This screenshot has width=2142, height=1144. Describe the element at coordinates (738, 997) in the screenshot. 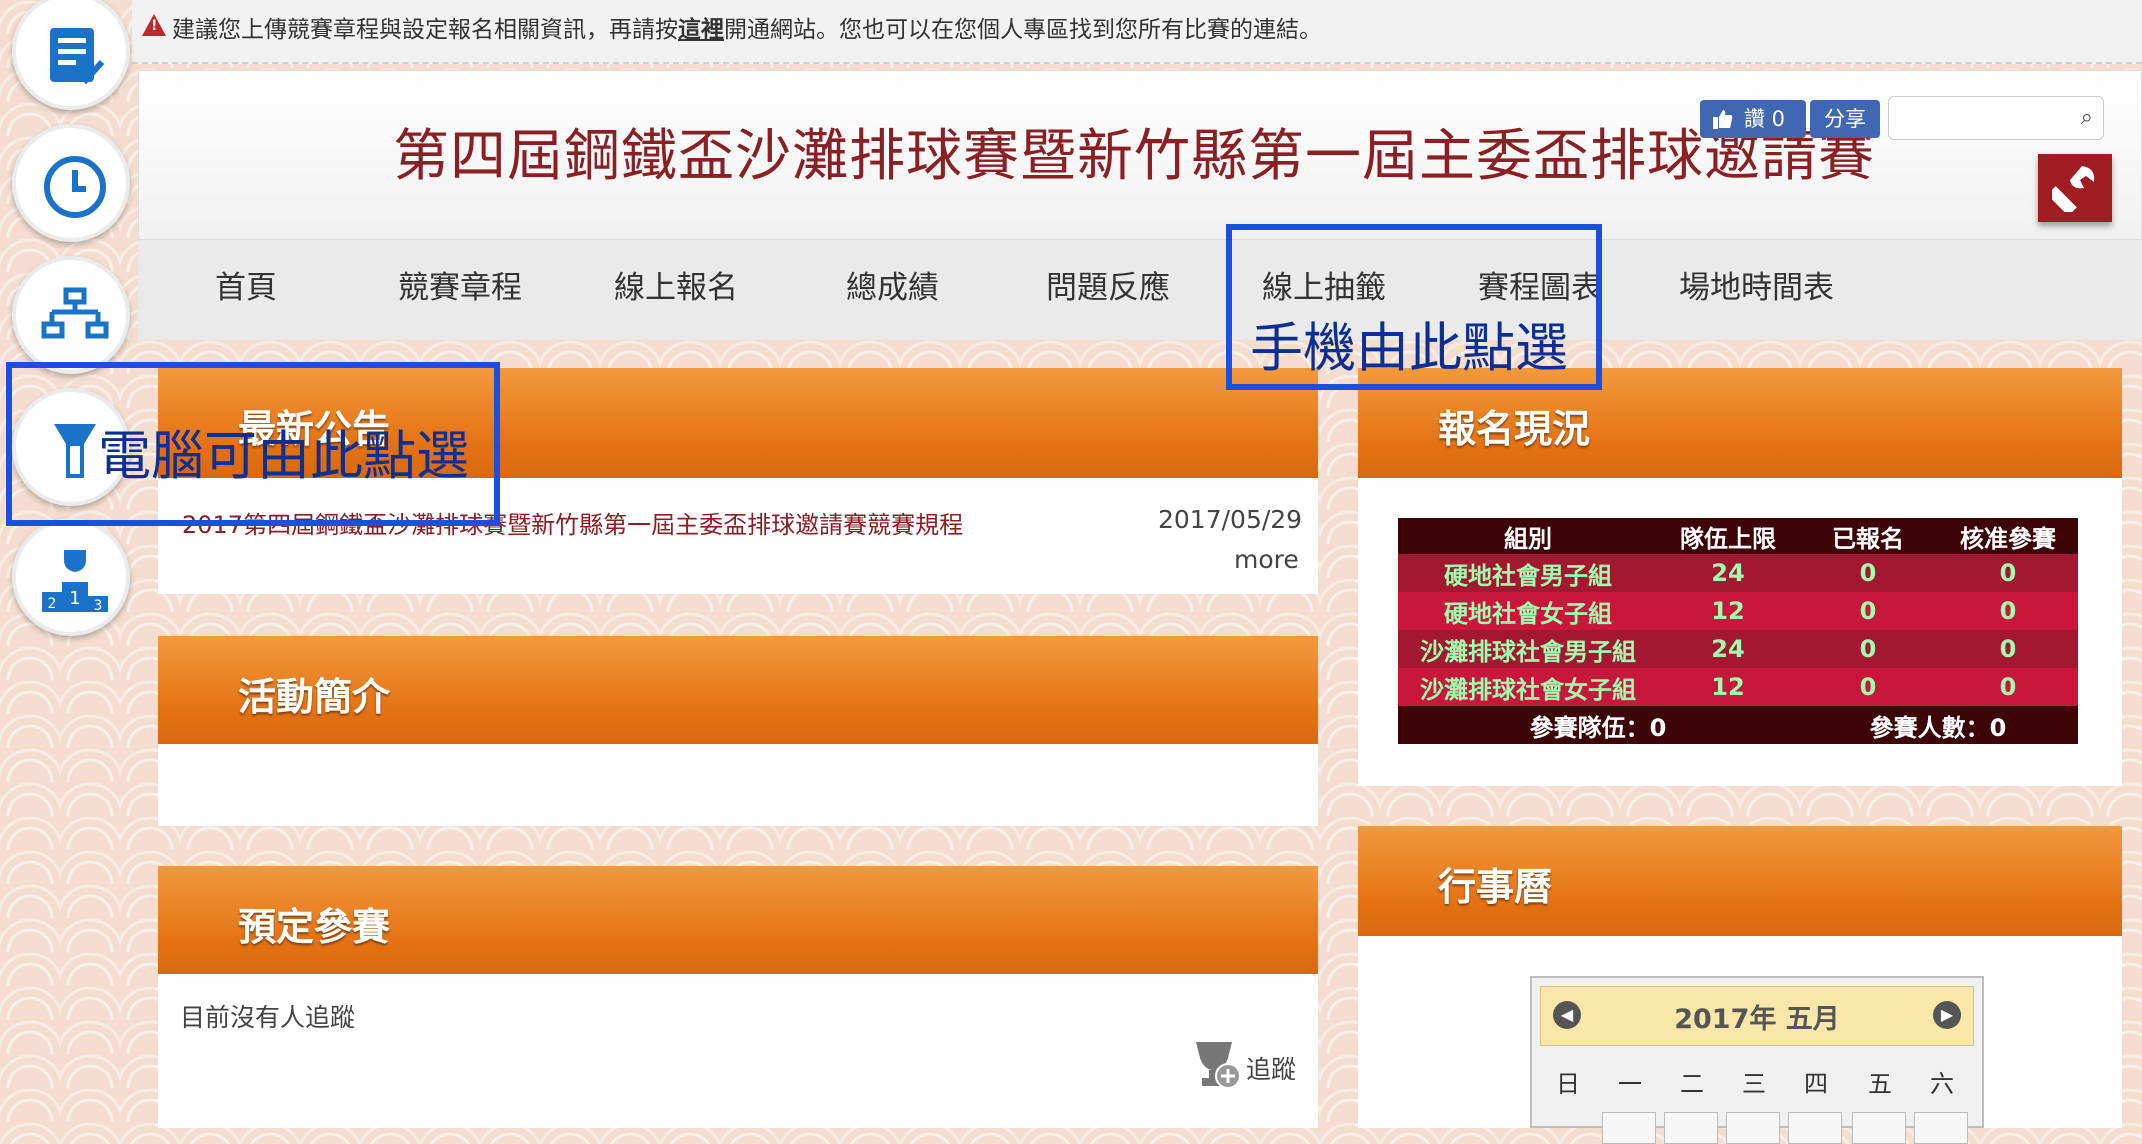

I see `follow-panel: 預定參賽` at that location.